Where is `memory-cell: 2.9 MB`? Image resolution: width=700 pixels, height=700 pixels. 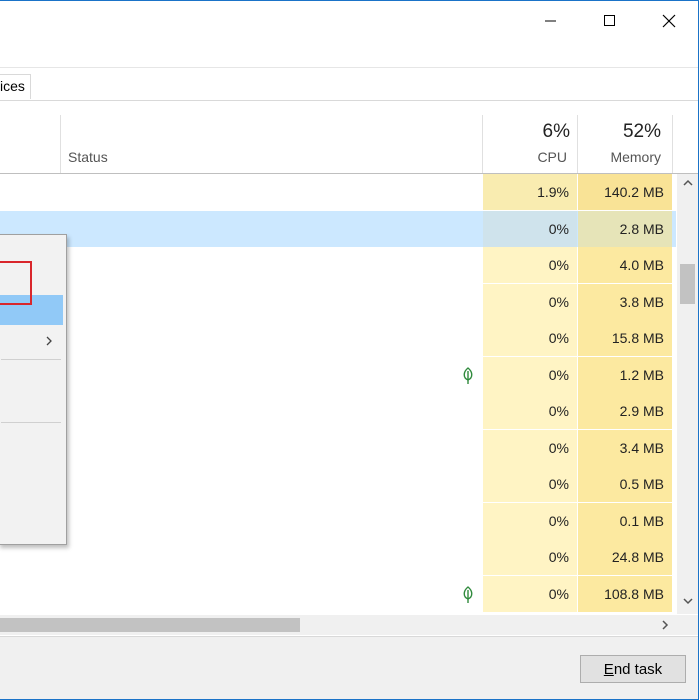
memory-cell: 2.9 MB is located at coordinates (625, 411).